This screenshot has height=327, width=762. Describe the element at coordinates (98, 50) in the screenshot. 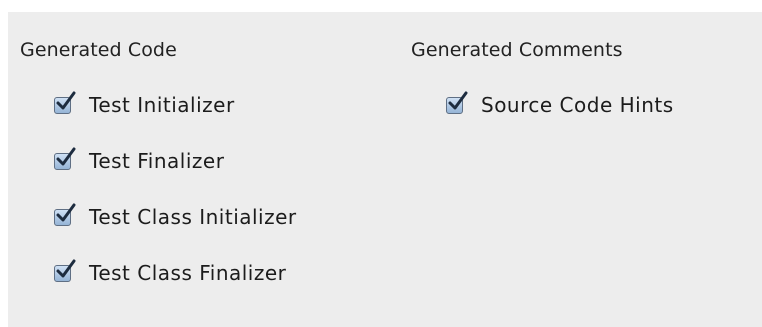

I see `generated-code-title: Generated Code` at that location.